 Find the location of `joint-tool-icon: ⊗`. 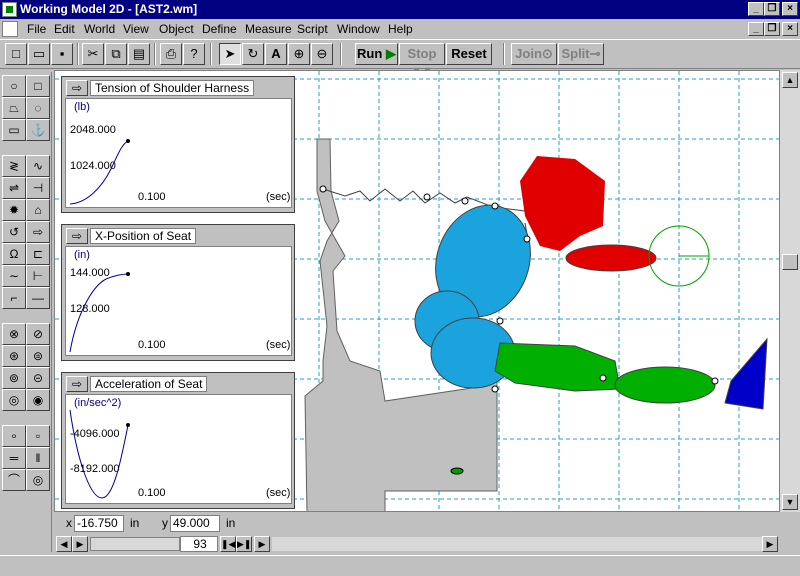

joint-tool-icon: ⊗ is located at coordinates (14, 334).